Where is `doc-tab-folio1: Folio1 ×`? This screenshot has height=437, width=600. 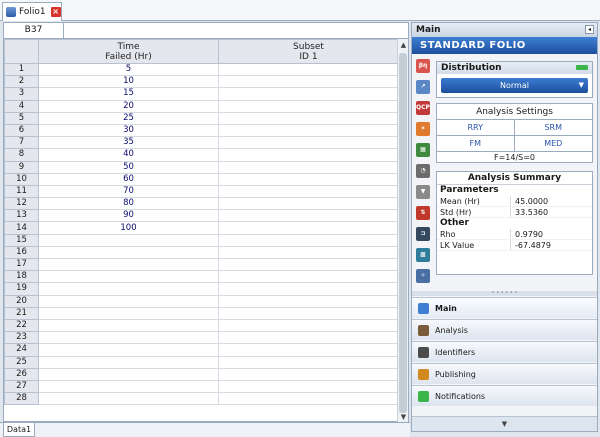
doc-tab-folio1: Folio1 × is located at coordinates (32, 11).